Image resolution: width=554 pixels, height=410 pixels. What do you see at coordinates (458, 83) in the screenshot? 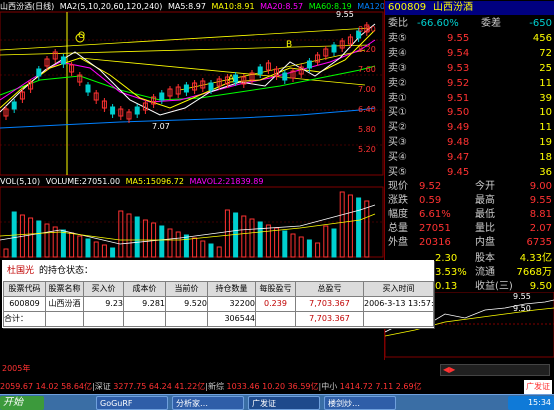
I see `order-price: 9.52` at bounding box center [458, 83].